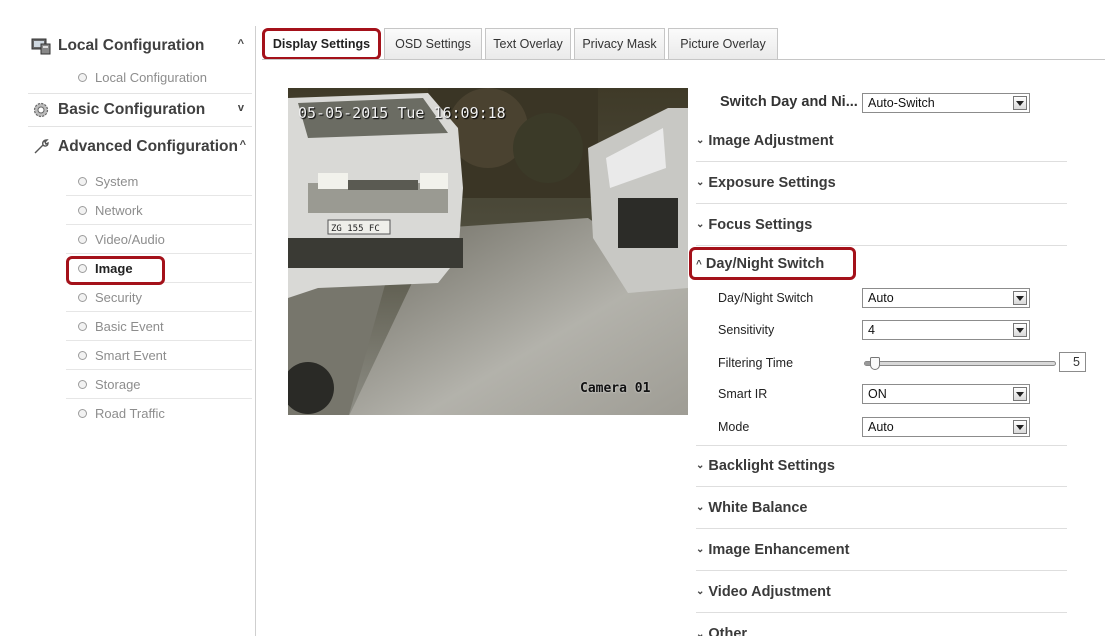  I want to click on sidebar-item-road-traffic: Road Traffic, so click(159, 413).